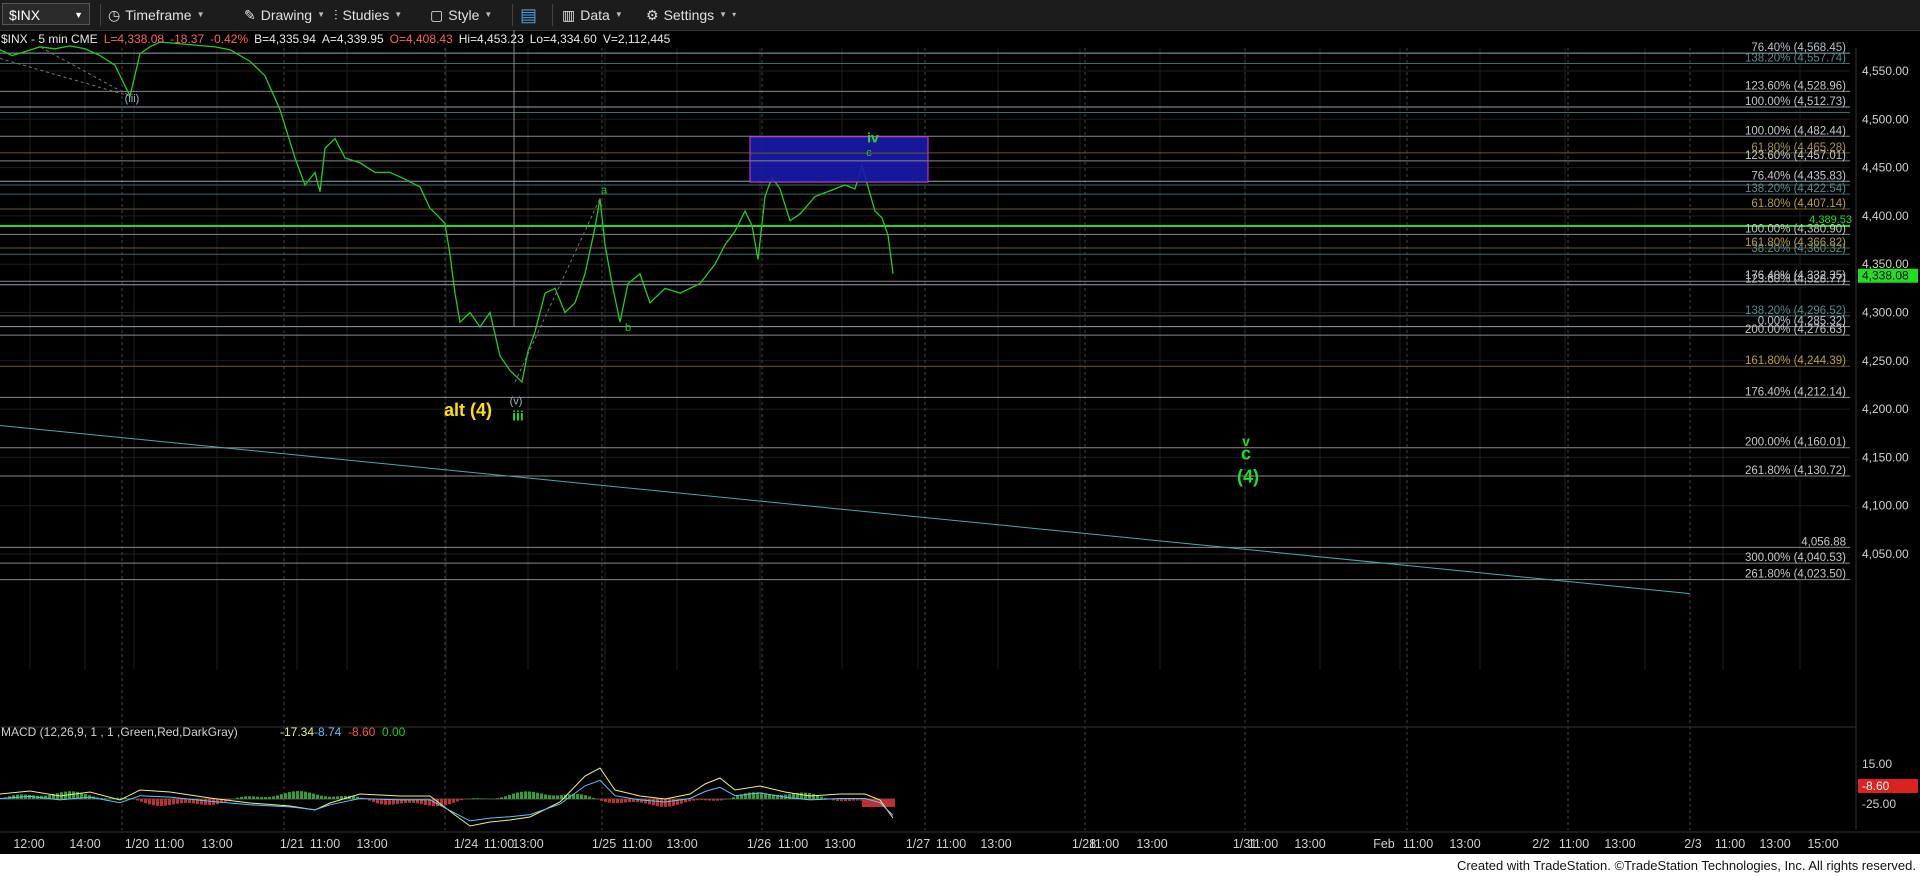 Image resolution: width=1920 pixels, height=876 pixels. What do you see at coordinates (1795, 59) in the screenshot?
I see `fib-label: 138.20% (4,557.74)` at bounding box center [1795, 59].